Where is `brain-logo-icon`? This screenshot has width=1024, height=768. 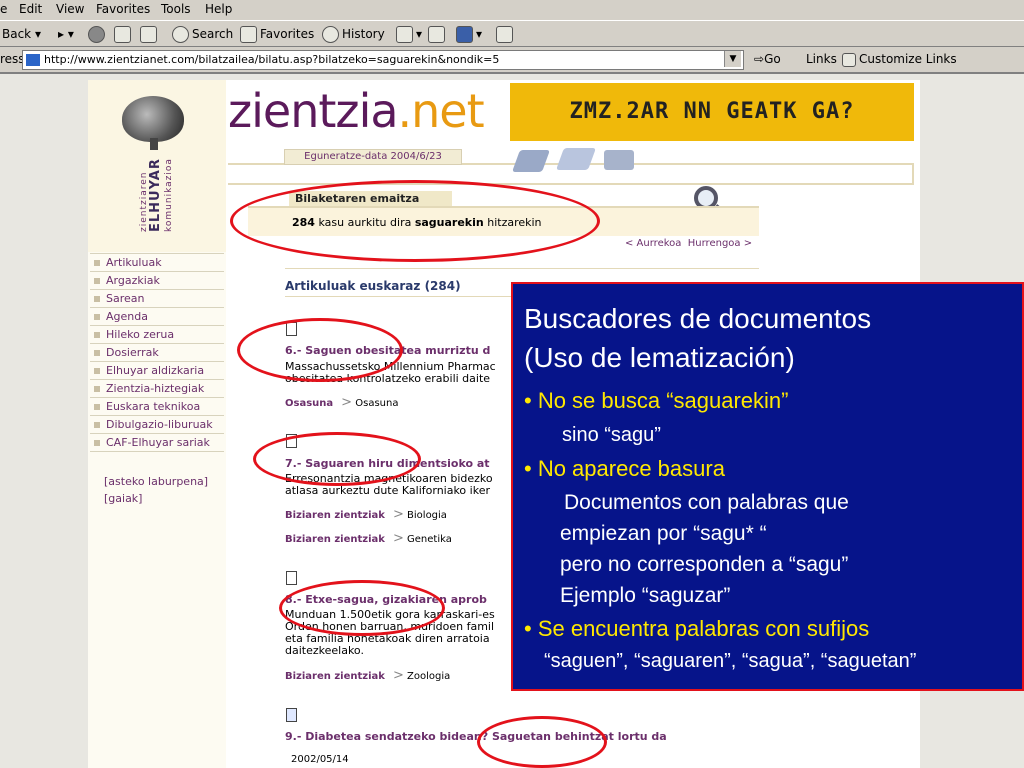
brain-logo-icon is located at coordinates (153, 119).